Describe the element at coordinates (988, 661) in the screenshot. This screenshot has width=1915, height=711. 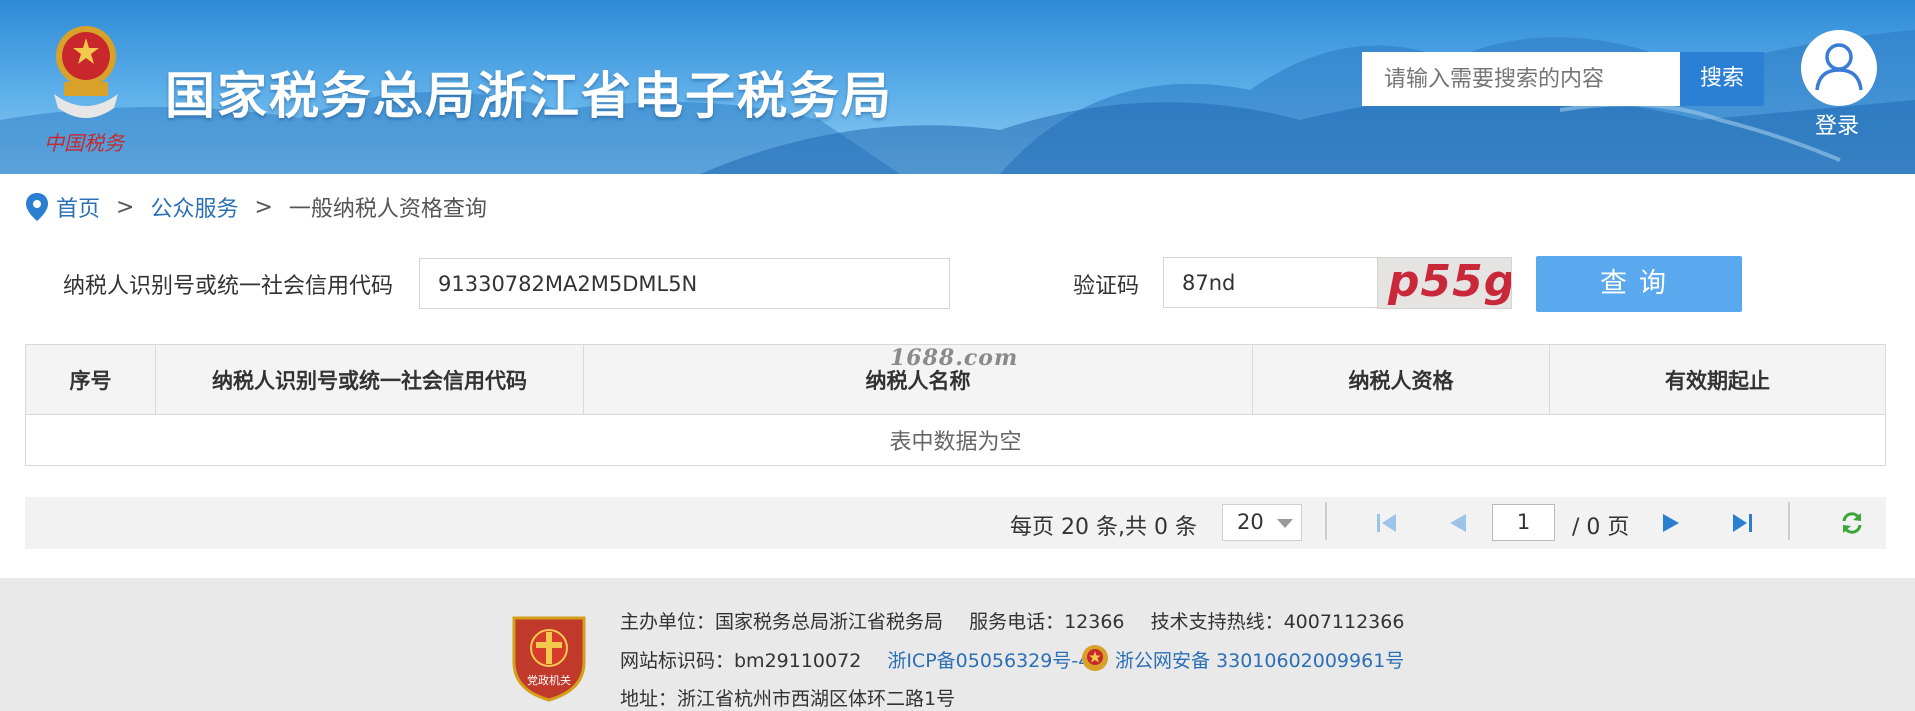
I see `footer-icp-link: 浙ICP备05056329号-4` at that location.